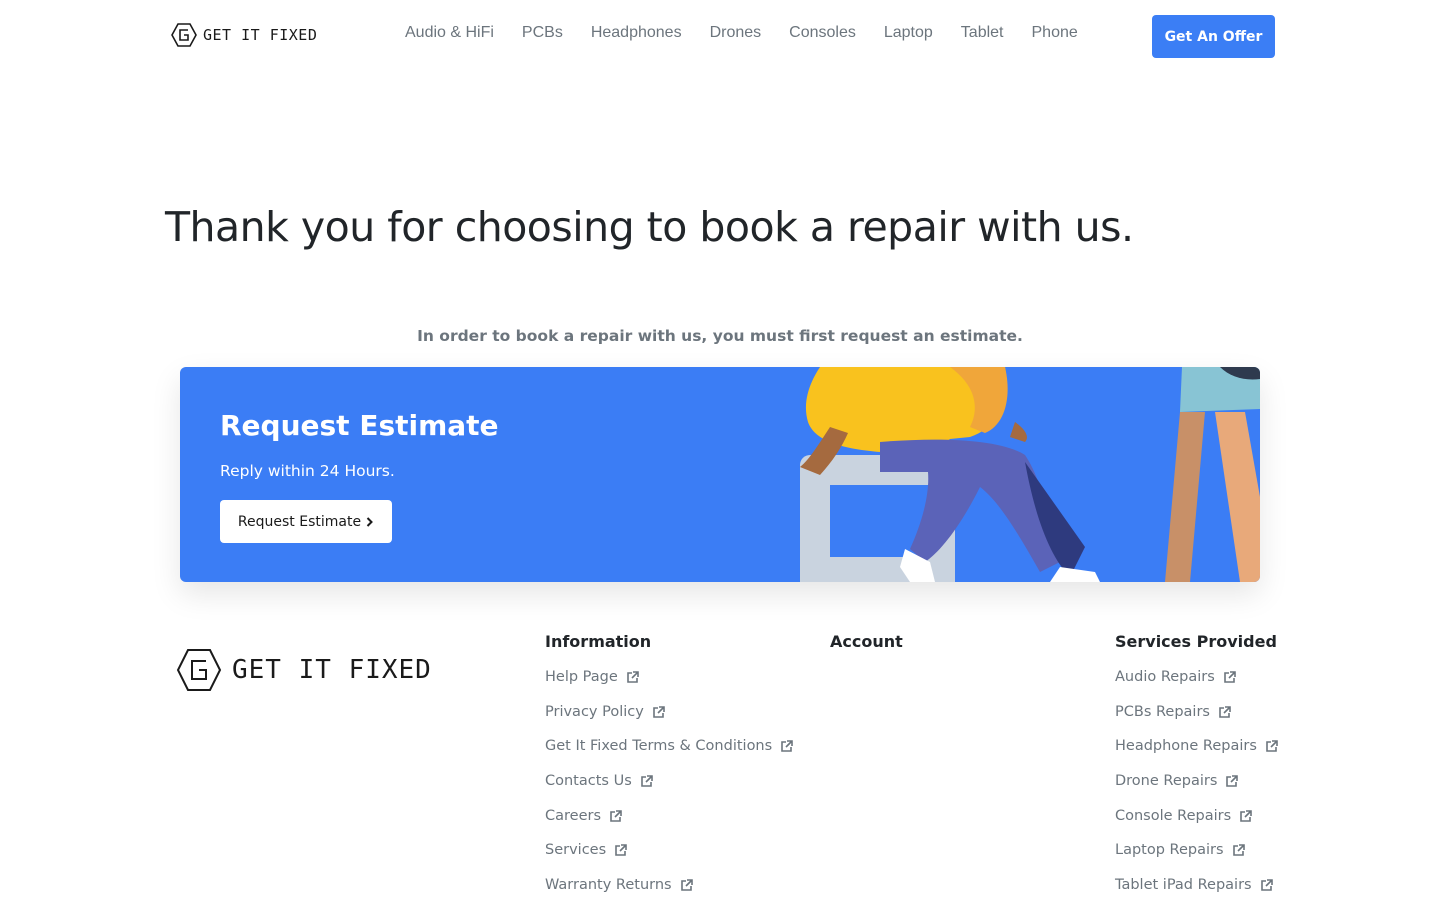 The image size is (1440, 900). What do you see at coordinates (598, 641) in the screenshot?
I see `footer-information-heading: Information` at bounding box center [598, 641].